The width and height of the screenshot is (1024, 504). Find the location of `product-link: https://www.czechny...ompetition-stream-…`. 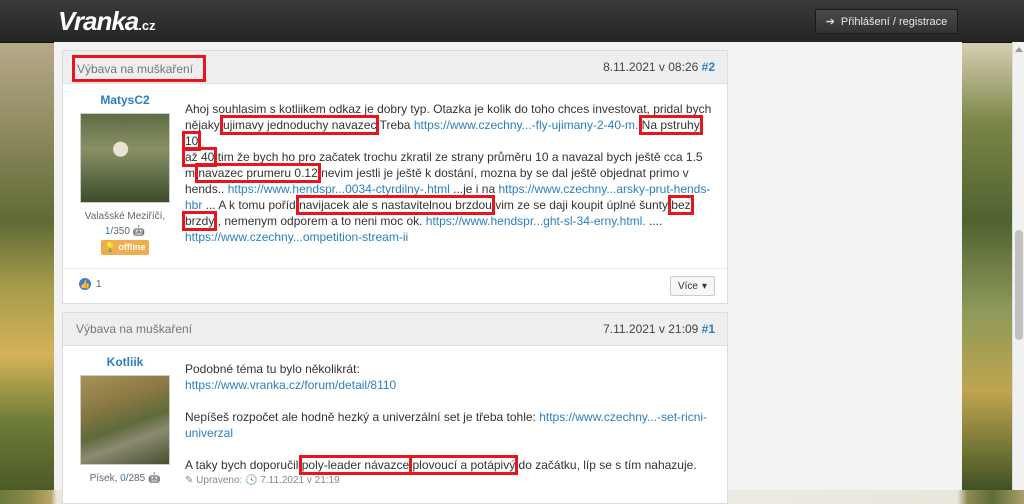

product-link: https://www.czechny...ompetition-stream-… is located at coordinates (296, 237).